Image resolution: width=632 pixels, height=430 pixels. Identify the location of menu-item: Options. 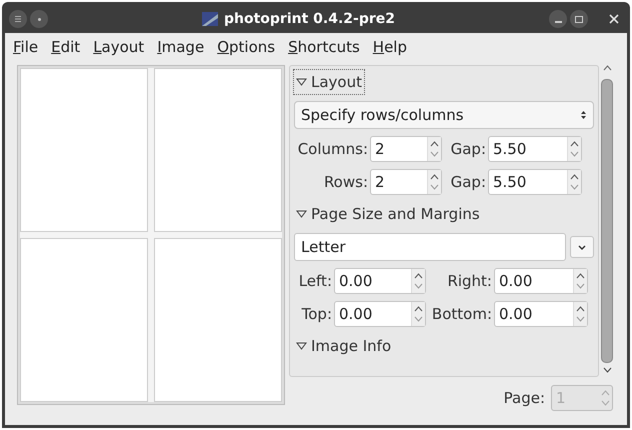
(246, 47).